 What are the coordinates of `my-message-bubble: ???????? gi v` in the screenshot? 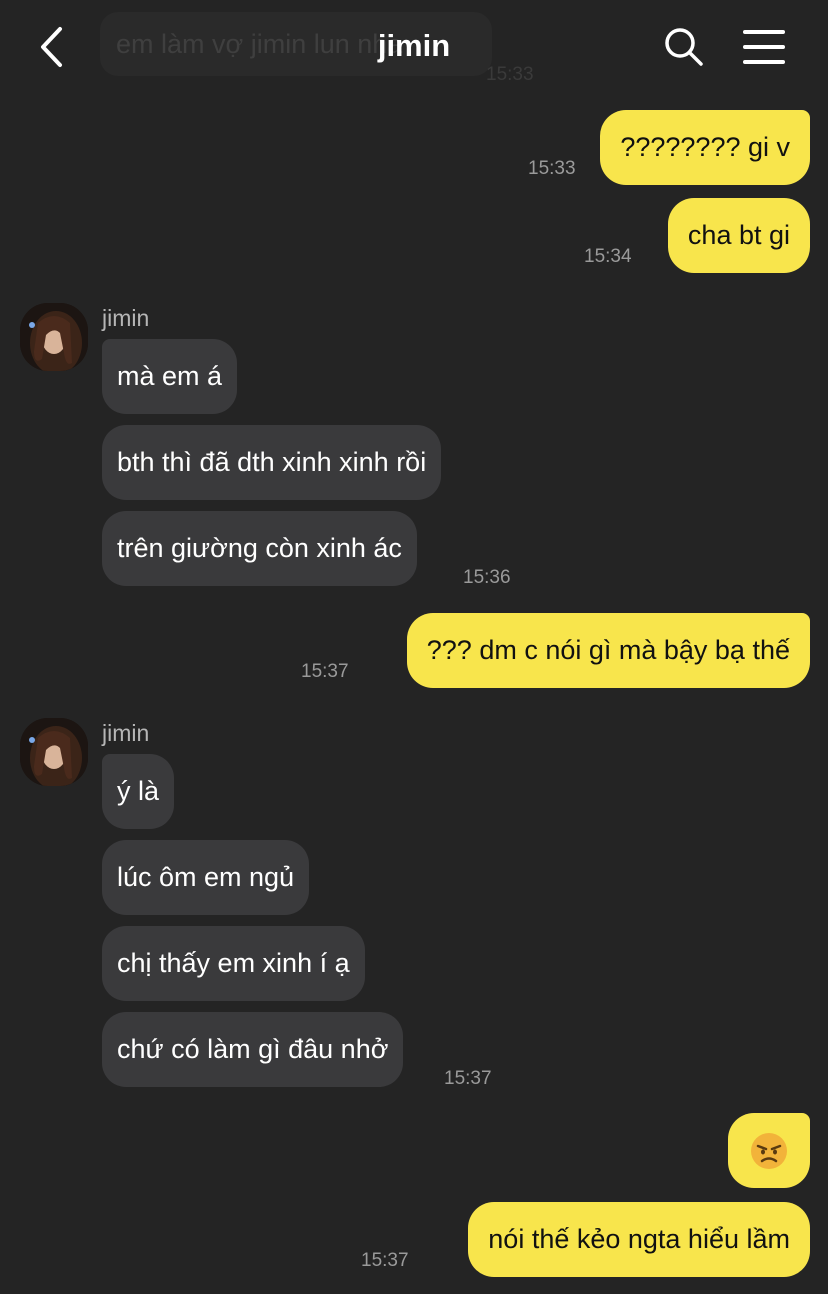 It's located at (705, 147).